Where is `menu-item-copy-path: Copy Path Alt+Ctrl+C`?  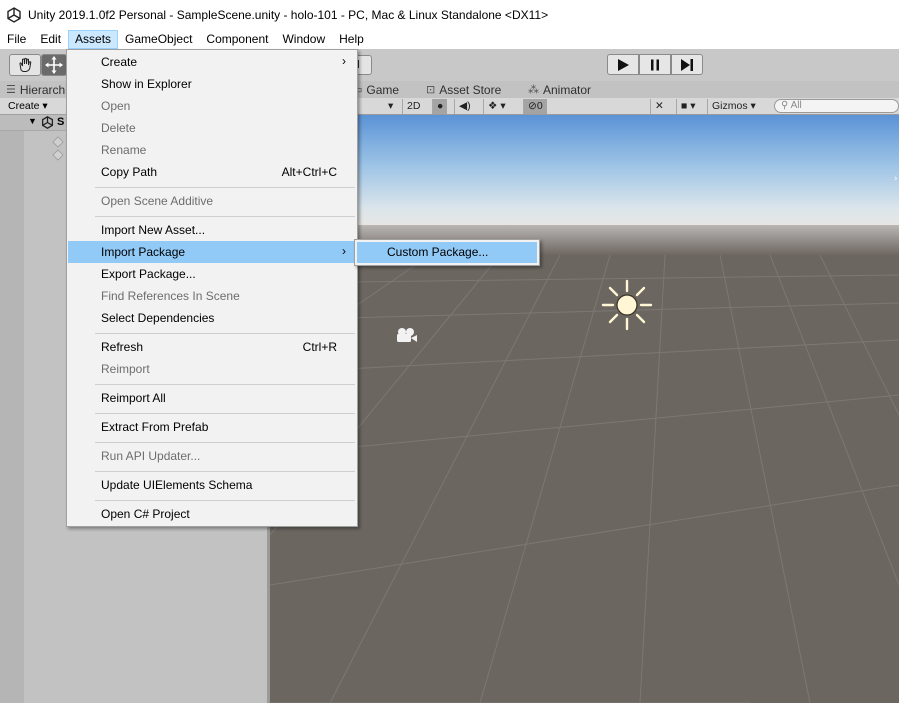 menu-item-copy-path: Copy Path Alt+Ctrl+C is located at coordinates (212, 172).